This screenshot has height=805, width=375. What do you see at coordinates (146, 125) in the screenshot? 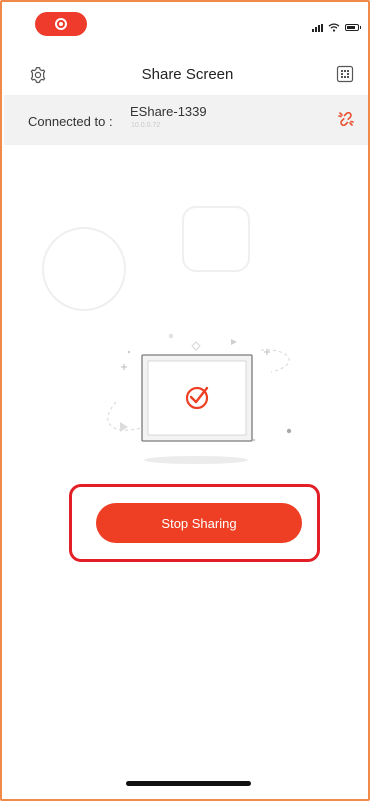
I see `device-ip: 10.0.0.72` at bounding box center [146, 125].